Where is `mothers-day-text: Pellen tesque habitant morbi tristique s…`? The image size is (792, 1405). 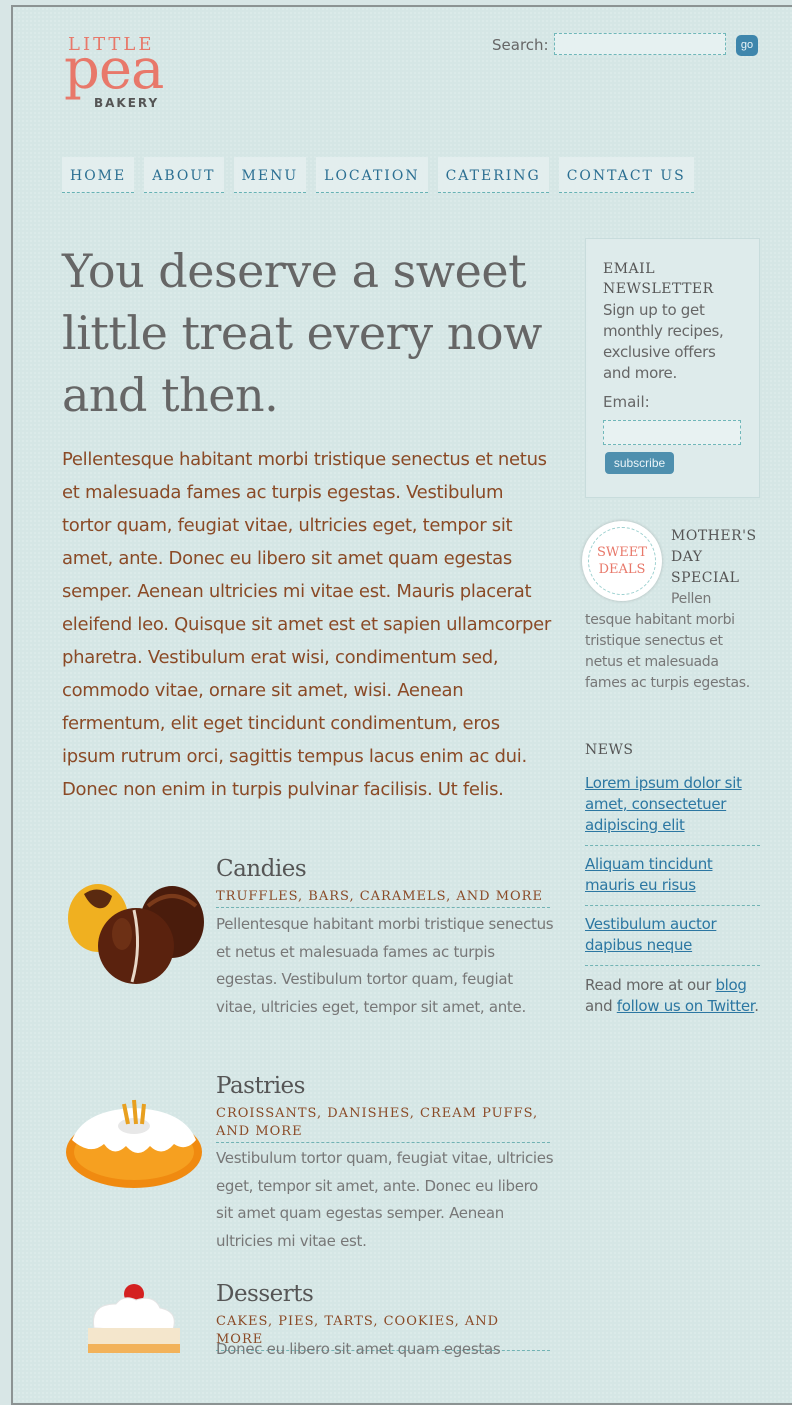
mothers-day-text: Pellen tesque habitant morbi tristique s… is located at coordinates (667, 641).